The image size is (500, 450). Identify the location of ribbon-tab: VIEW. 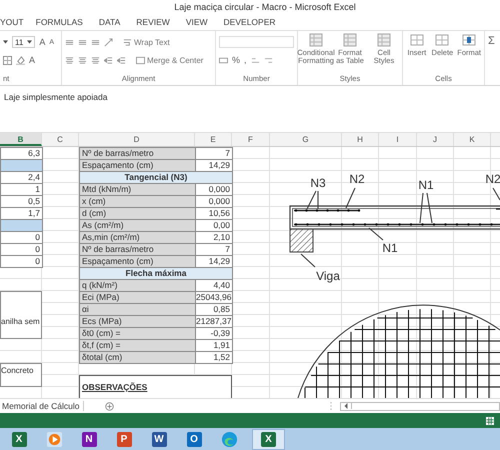
(197, 22).